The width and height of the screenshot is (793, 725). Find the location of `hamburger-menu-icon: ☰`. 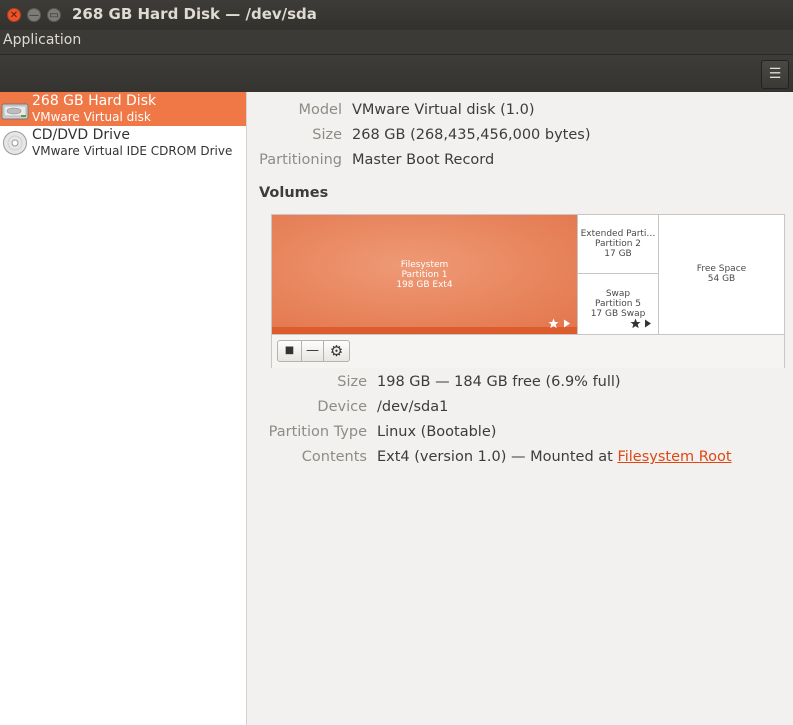

hamburger-menu-icon: ☰ is located at coordinates (775, 74).